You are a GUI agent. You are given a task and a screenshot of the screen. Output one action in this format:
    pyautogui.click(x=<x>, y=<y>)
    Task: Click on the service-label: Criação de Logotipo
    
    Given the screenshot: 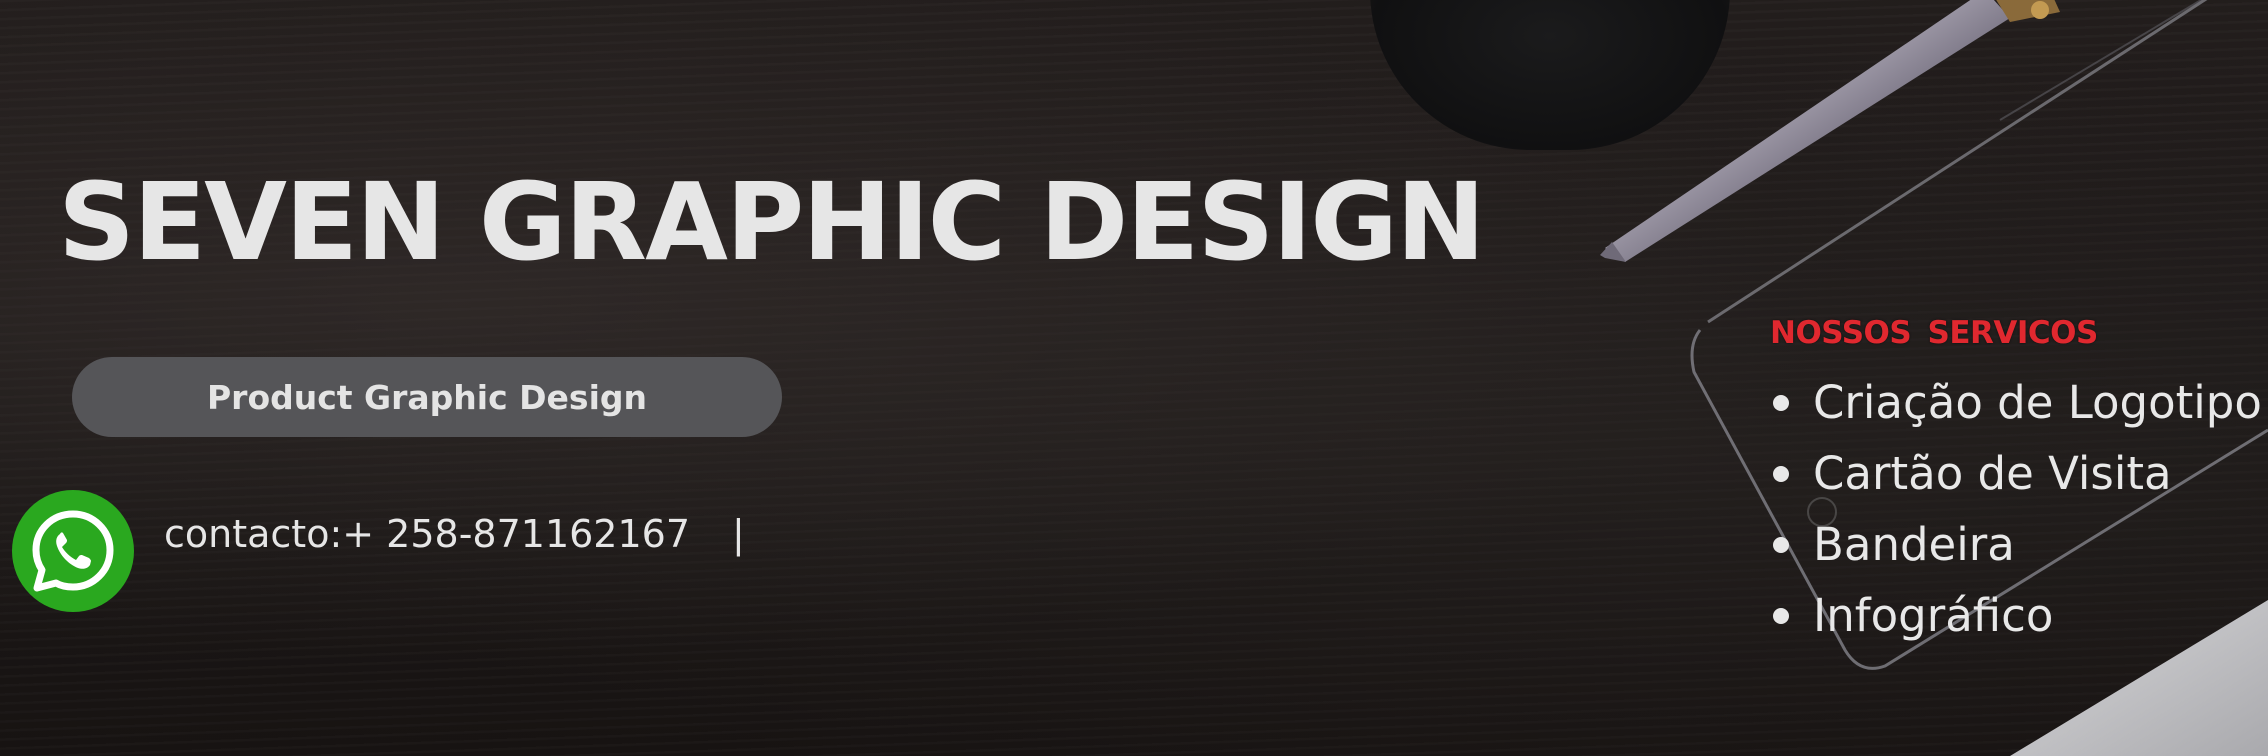 What is the action you would take?
    pyautogui.click(x=2037, y=402)
    